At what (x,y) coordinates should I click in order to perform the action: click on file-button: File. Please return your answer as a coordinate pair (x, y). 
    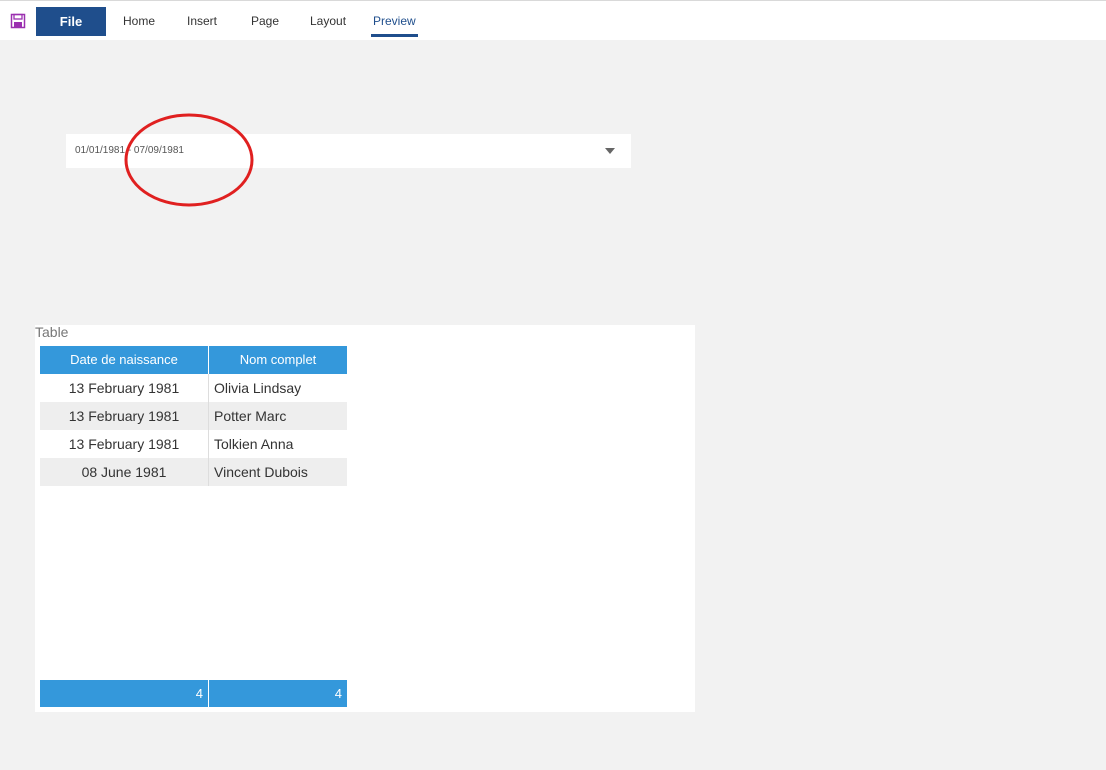
    Looking at the image, I should click on (71, 21).